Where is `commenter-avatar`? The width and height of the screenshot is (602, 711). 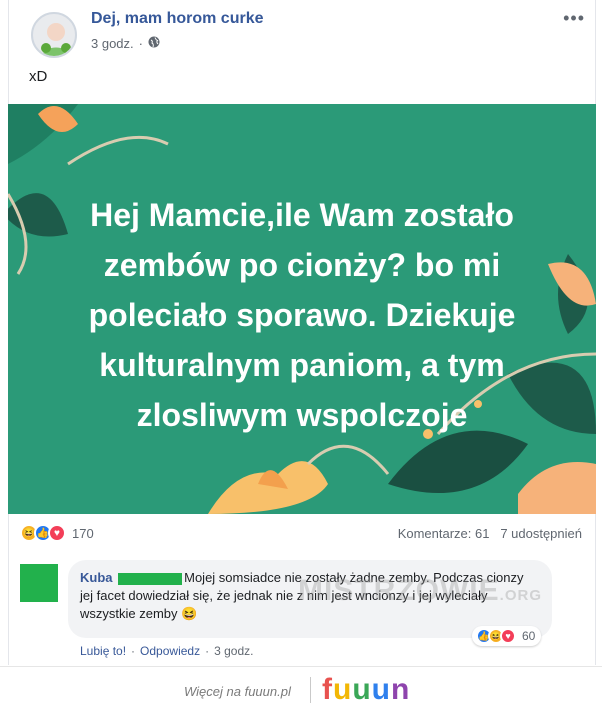 commenter-avatar is located at coordinates (39, 583).